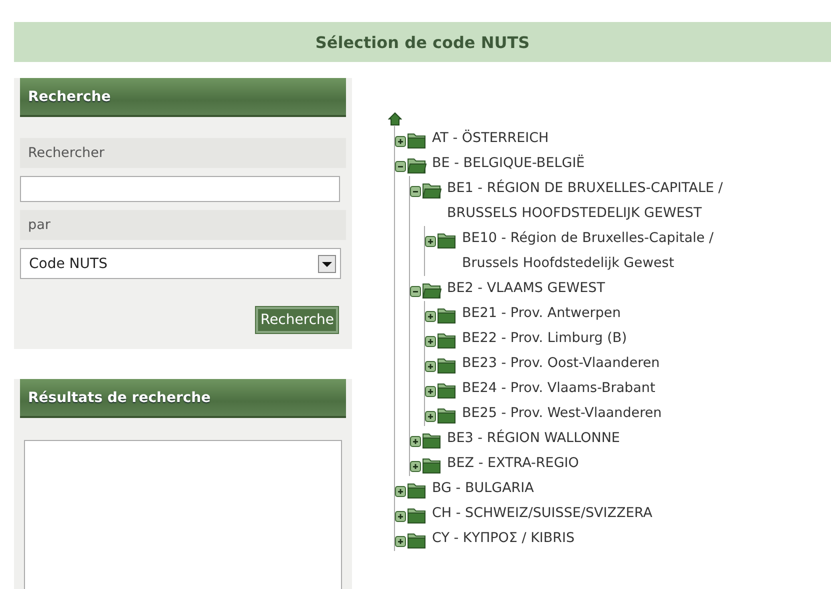 The height and width of the screenshot is (589, 831). Describe the element at coordinates (503, 538) in the screenshot. I see `tree-node-label: CY - ΚΥΠΡΟΣ / KIBRIS` at that location.